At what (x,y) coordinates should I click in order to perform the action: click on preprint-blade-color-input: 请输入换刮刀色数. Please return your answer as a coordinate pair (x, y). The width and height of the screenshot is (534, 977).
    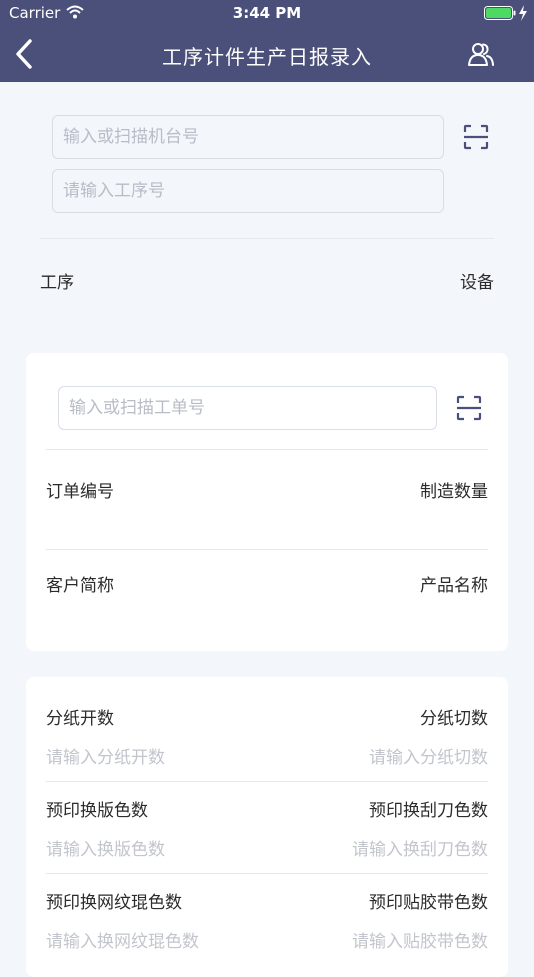
    Looking at the image, I should click on (420, 847).